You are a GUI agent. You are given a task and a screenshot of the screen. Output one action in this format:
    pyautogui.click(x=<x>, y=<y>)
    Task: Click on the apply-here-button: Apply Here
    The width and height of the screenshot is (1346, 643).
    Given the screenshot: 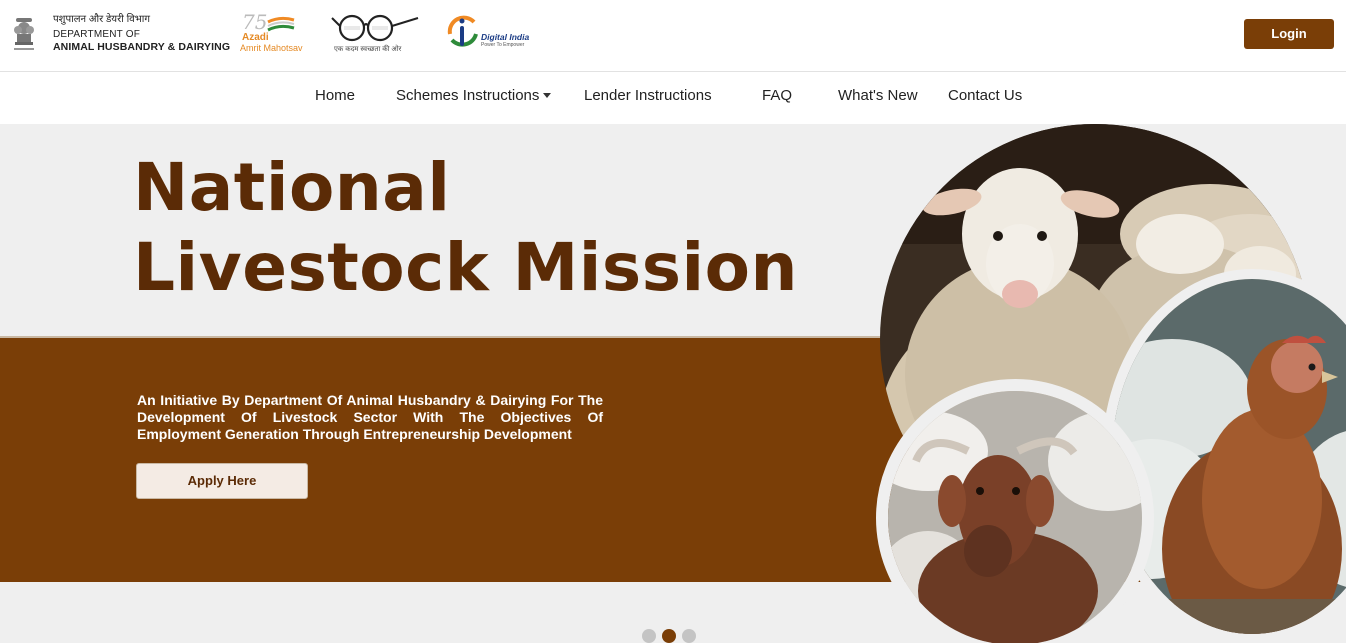 What is the action you would take?
    pyautogui.click(x=222, y=481)
    